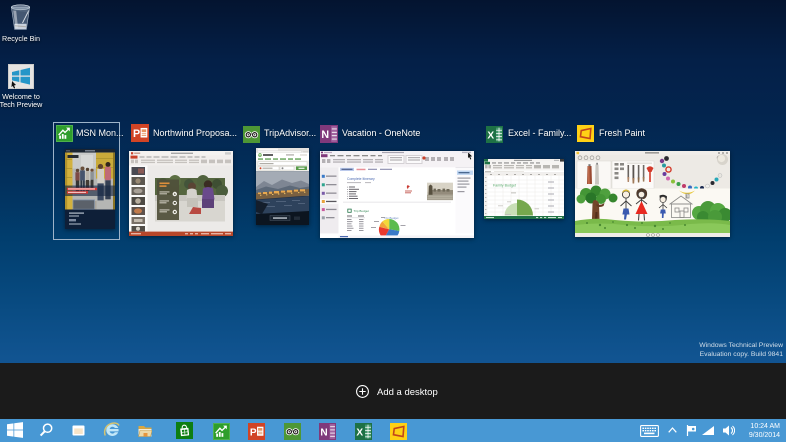 Image resolution: width=786 pixels, height=442 pixels. What do you see at coordinates (362, 211) in the screenshot?
I see `svg-text: Trip Budget` at bounding box center [362, 211].